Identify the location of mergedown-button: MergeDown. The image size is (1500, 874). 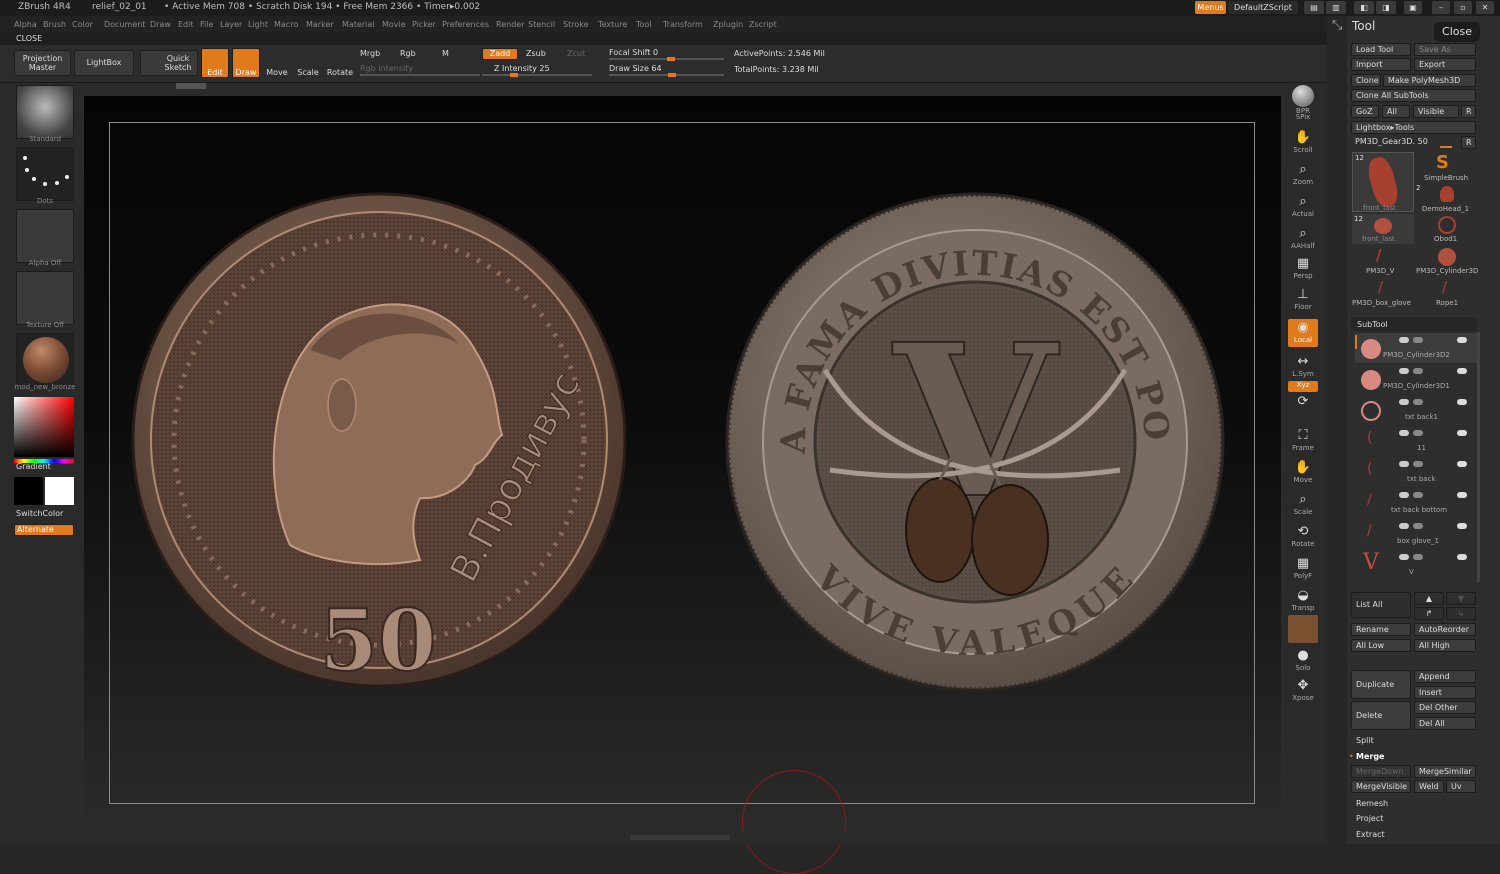
(1381, 771).